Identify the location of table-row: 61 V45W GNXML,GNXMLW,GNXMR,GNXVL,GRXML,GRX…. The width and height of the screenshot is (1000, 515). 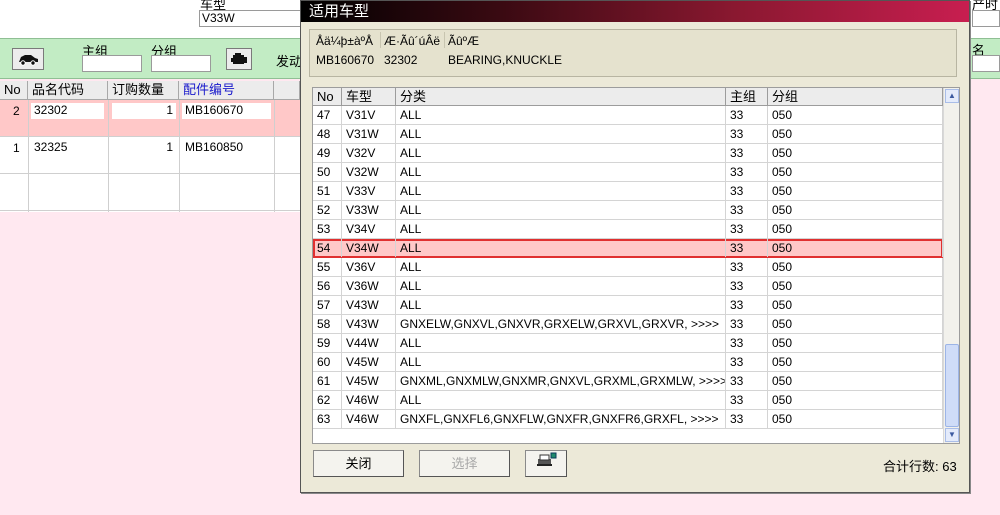
(628, 381).